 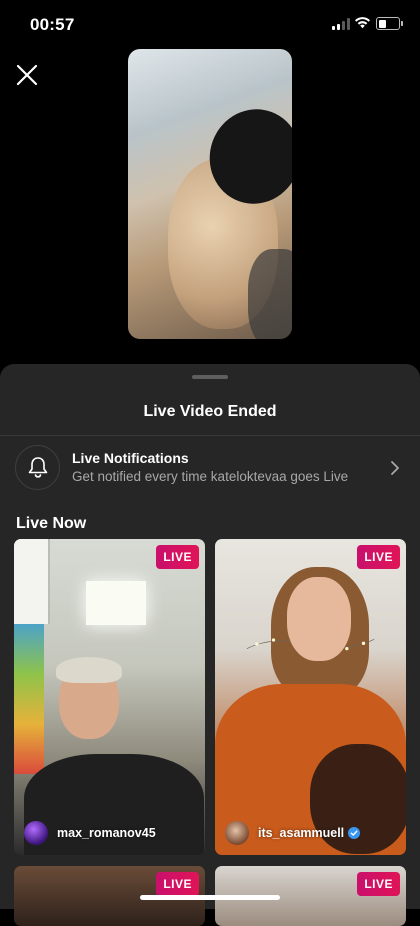 What do you see at coordinates (52, 24) in the screenshot?
I see `status-time: 00:57` at bounding box center [52, 24].